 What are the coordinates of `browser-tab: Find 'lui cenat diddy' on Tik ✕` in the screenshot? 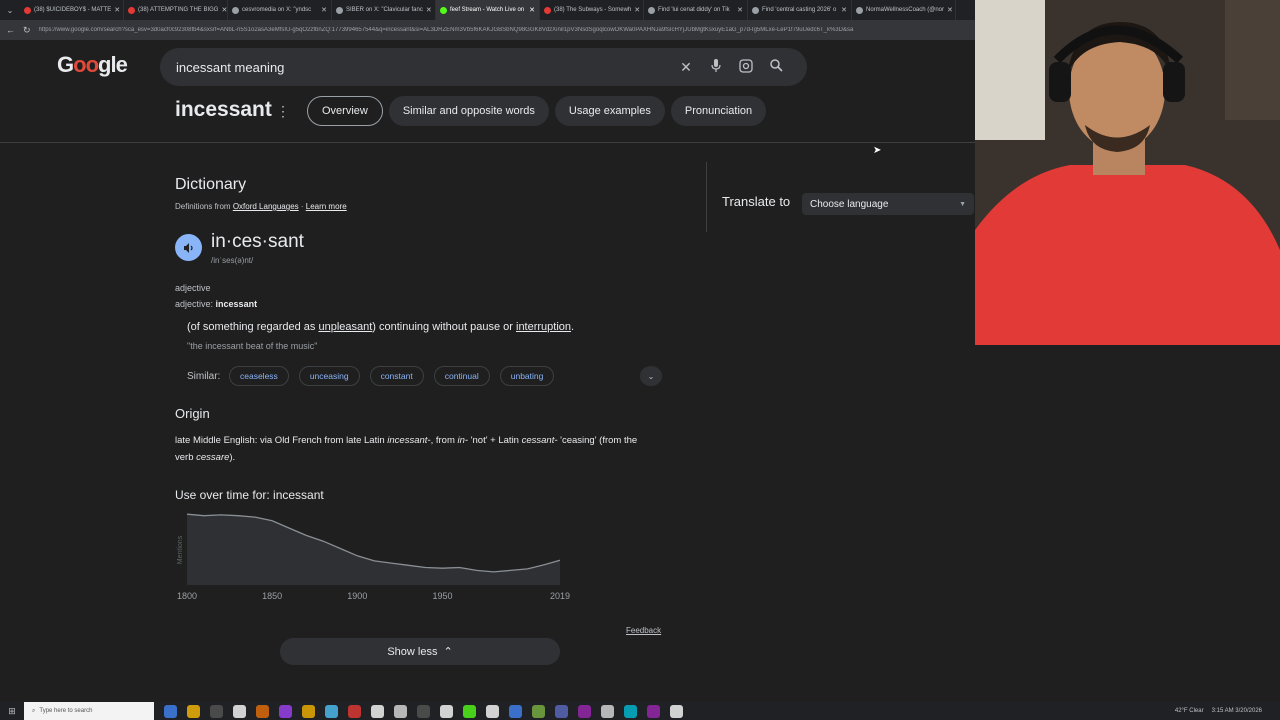 It's located at (696, 10).